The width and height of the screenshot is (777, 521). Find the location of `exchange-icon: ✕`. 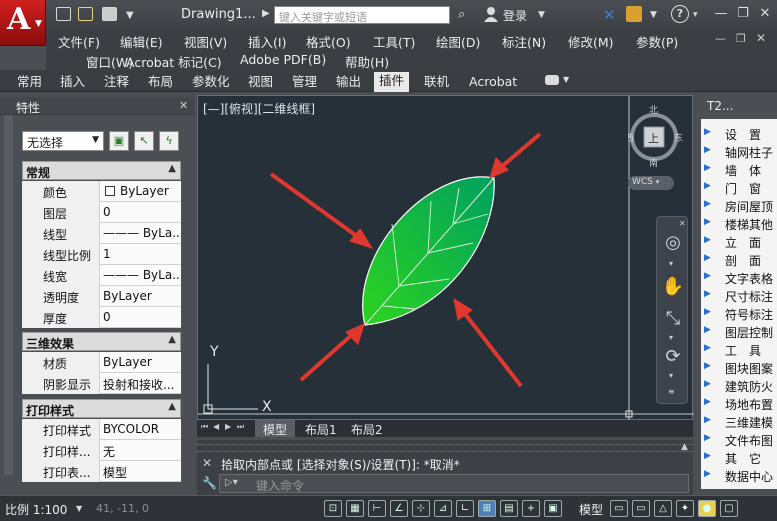

exchange-icon: ✕ is located at coordinates (609, 15).